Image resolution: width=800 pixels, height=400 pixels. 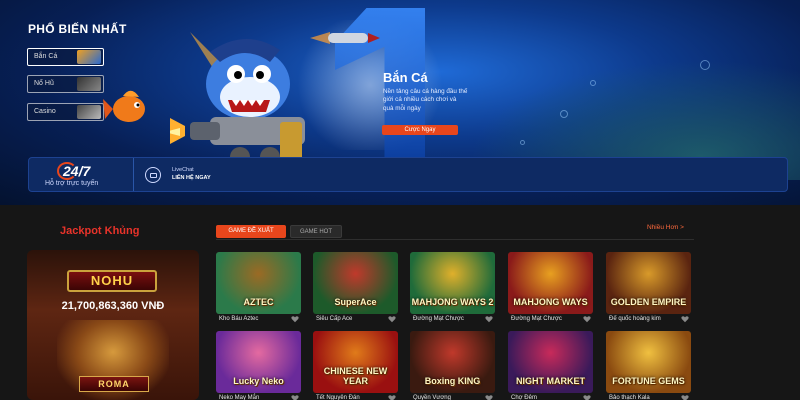 I want to click on game-logo-text: MAHJONG WAYS, so click(x=550, y=302).